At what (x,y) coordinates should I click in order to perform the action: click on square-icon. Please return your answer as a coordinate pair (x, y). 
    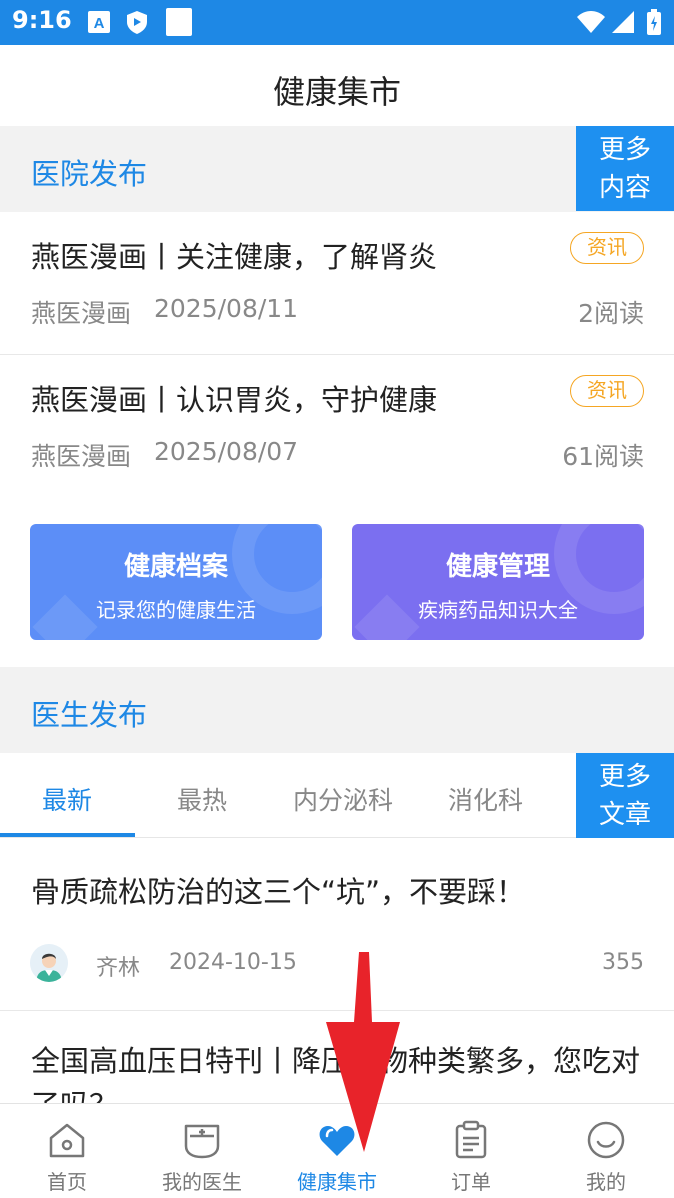
    Looking at the image, I should click on (179, 22).